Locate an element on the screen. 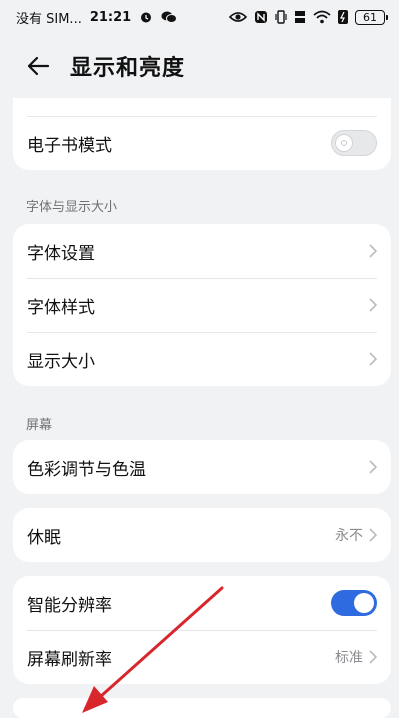 This screenshot has height=718, width=399. refresh-rate-row: 屏幕刷新率 标准 is located at coordinates (202, 657).